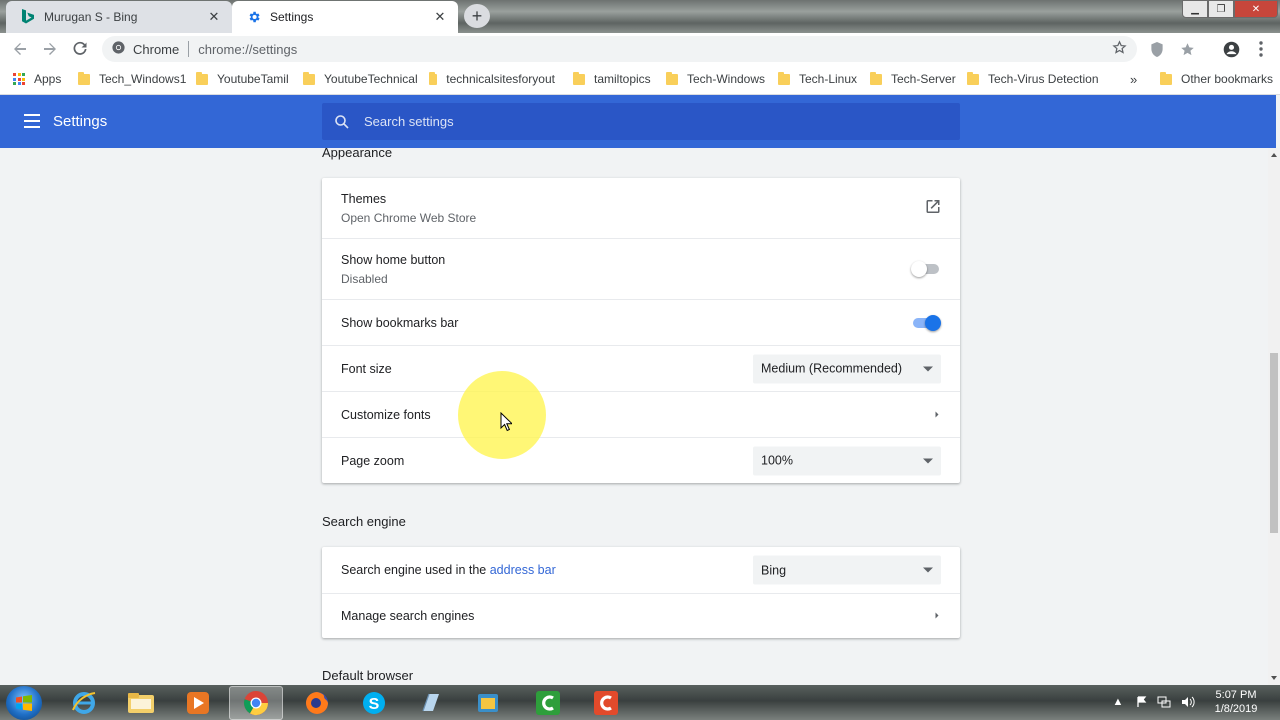 The height and width of the screenshot is (720, 1280). Describe the element at coordinates (1274, 155) in the screenshot. I see `scroll-up-arrow-icon` at that location.